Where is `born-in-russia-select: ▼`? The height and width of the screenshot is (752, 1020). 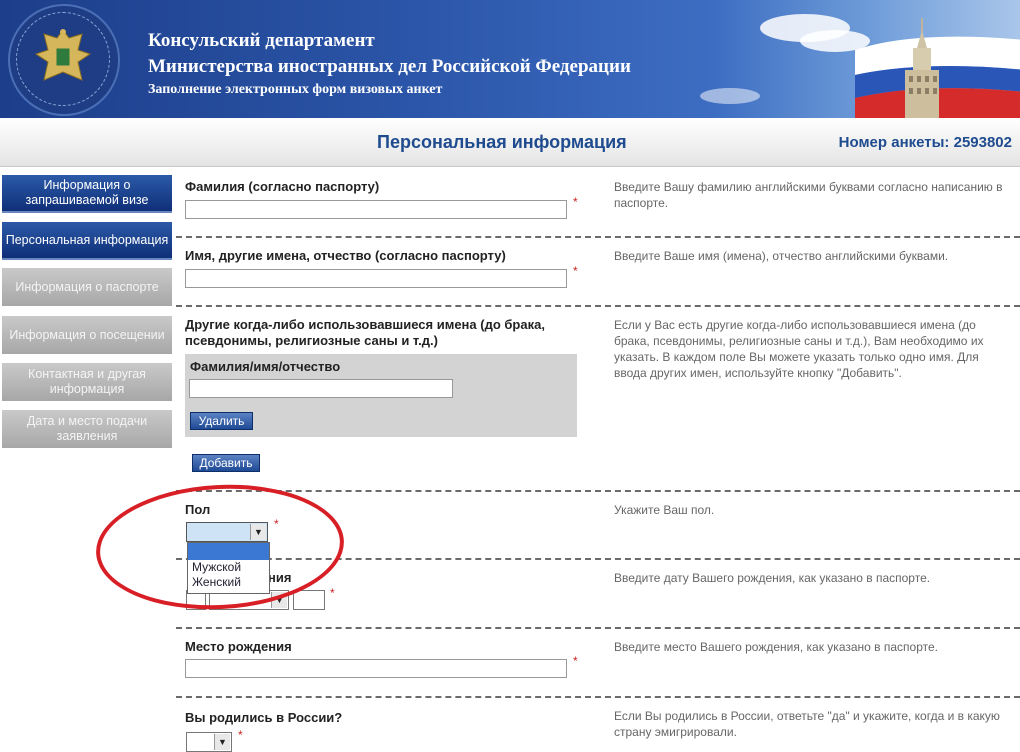
born-in-russia-select: ▼ is located at coordinates (209, 742).